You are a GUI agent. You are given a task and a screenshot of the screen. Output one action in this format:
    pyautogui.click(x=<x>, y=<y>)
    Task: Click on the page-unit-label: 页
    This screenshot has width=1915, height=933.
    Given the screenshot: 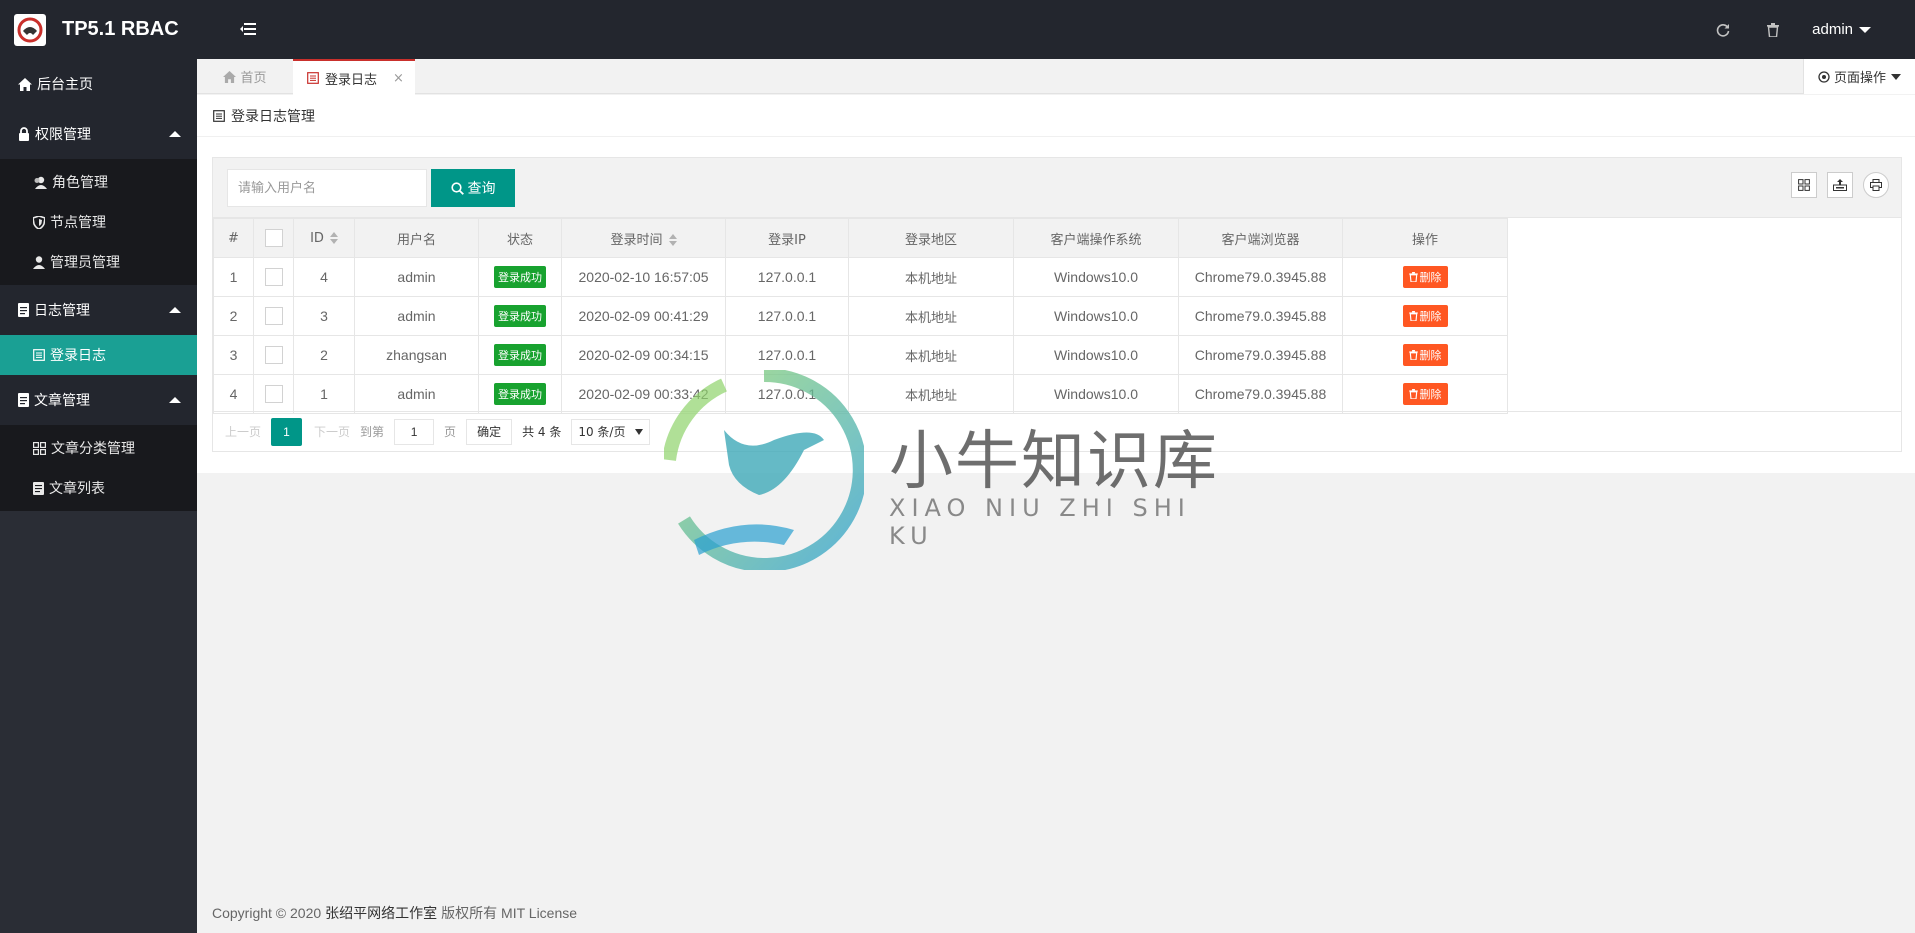 What is the action you would take?
    pyautogui.click(x=450, y=432)
    